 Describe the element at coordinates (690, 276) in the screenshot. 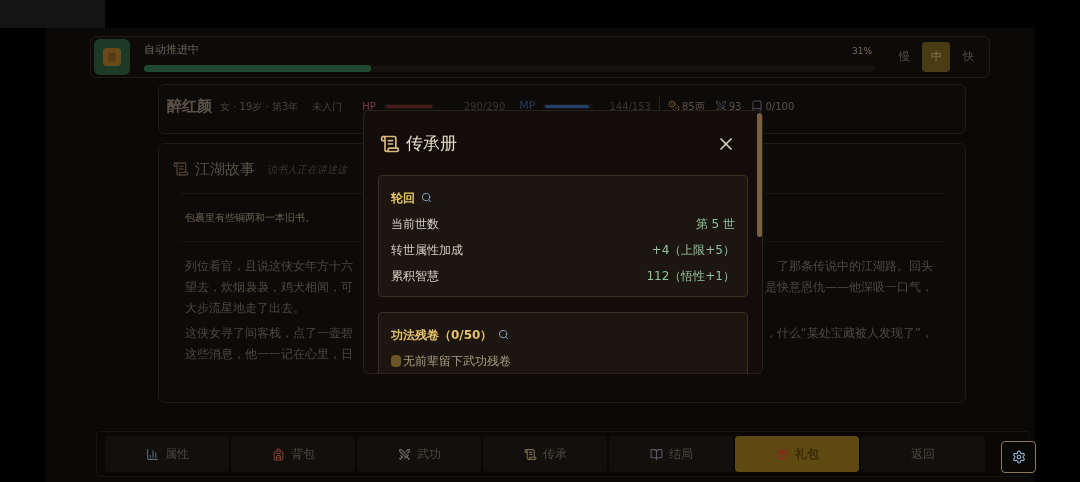

I see `row-value: 112（悟性+1）` at that location.